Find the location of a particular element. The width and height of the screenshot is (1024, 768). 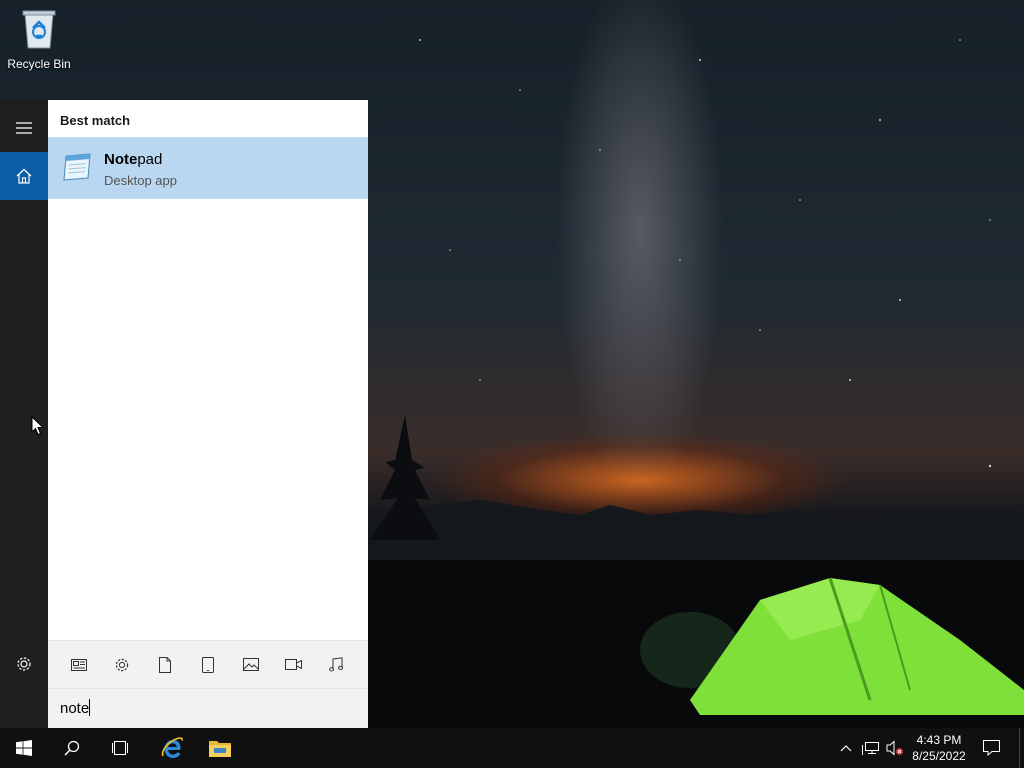

start-menu-rail is located at coordinates (24, 414).